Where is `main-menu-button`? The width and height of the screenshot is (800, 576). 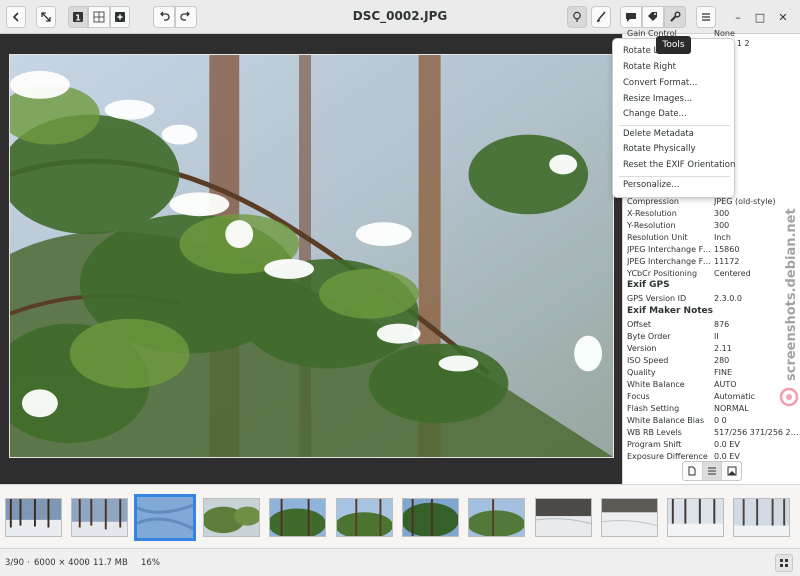 main-menu-button is located at coordinates (706, 17).